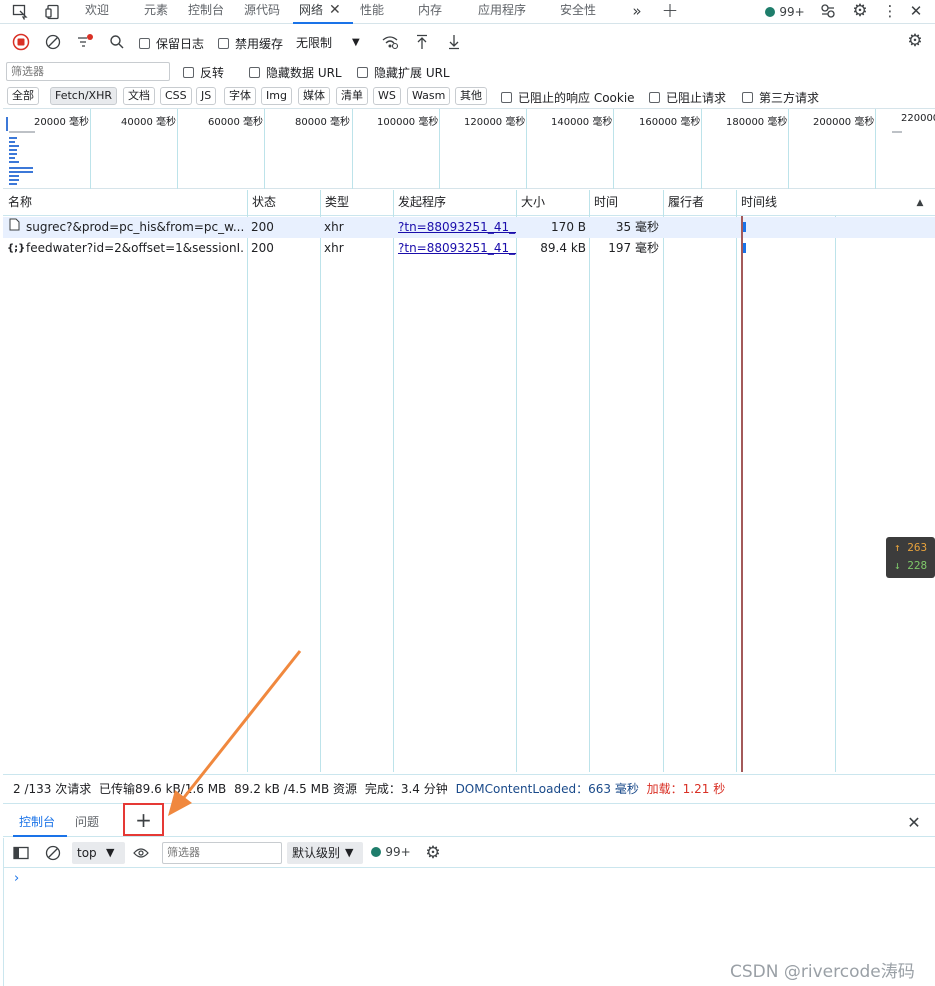 The height and width of the screenshot is (986, 935). Describe the element at coordinates (419, 203) in the screenshot. I see `column-header-initiator: 发起程序` at that location.